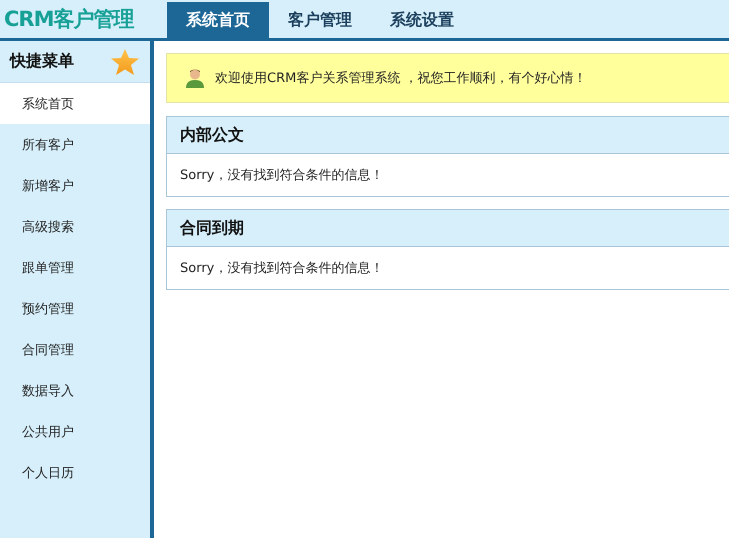 The height and width of the screenshot is (538, 729). Describe the element at coordinates (195, 78) in the screenshot. I see `user-icon` at that location.